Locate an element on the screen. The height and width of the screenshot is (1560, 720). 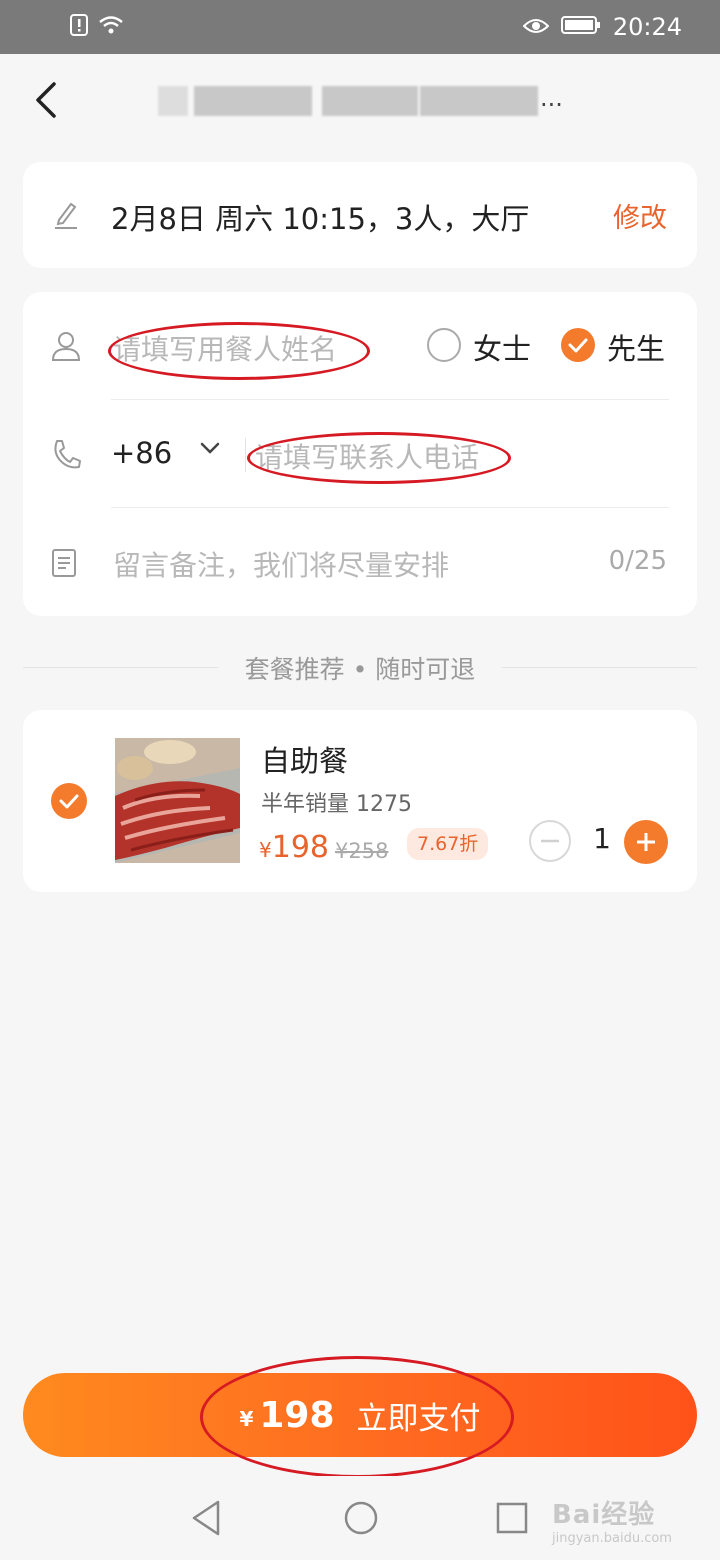
plus-icon is located at coordinates (646, 842).